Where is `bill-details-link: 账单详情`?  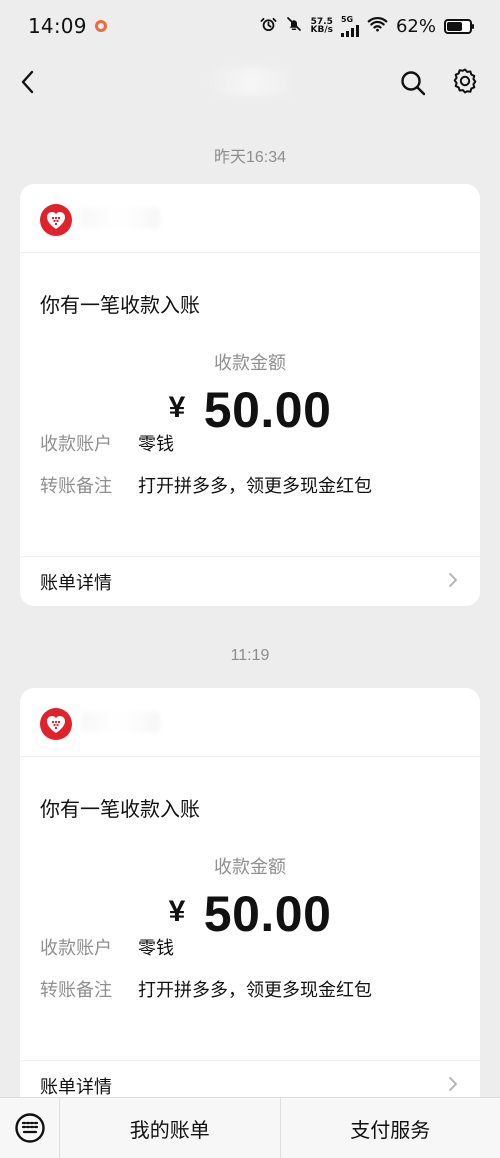
bill-details-link: 账单详情 is located at coordinates (250, 581).